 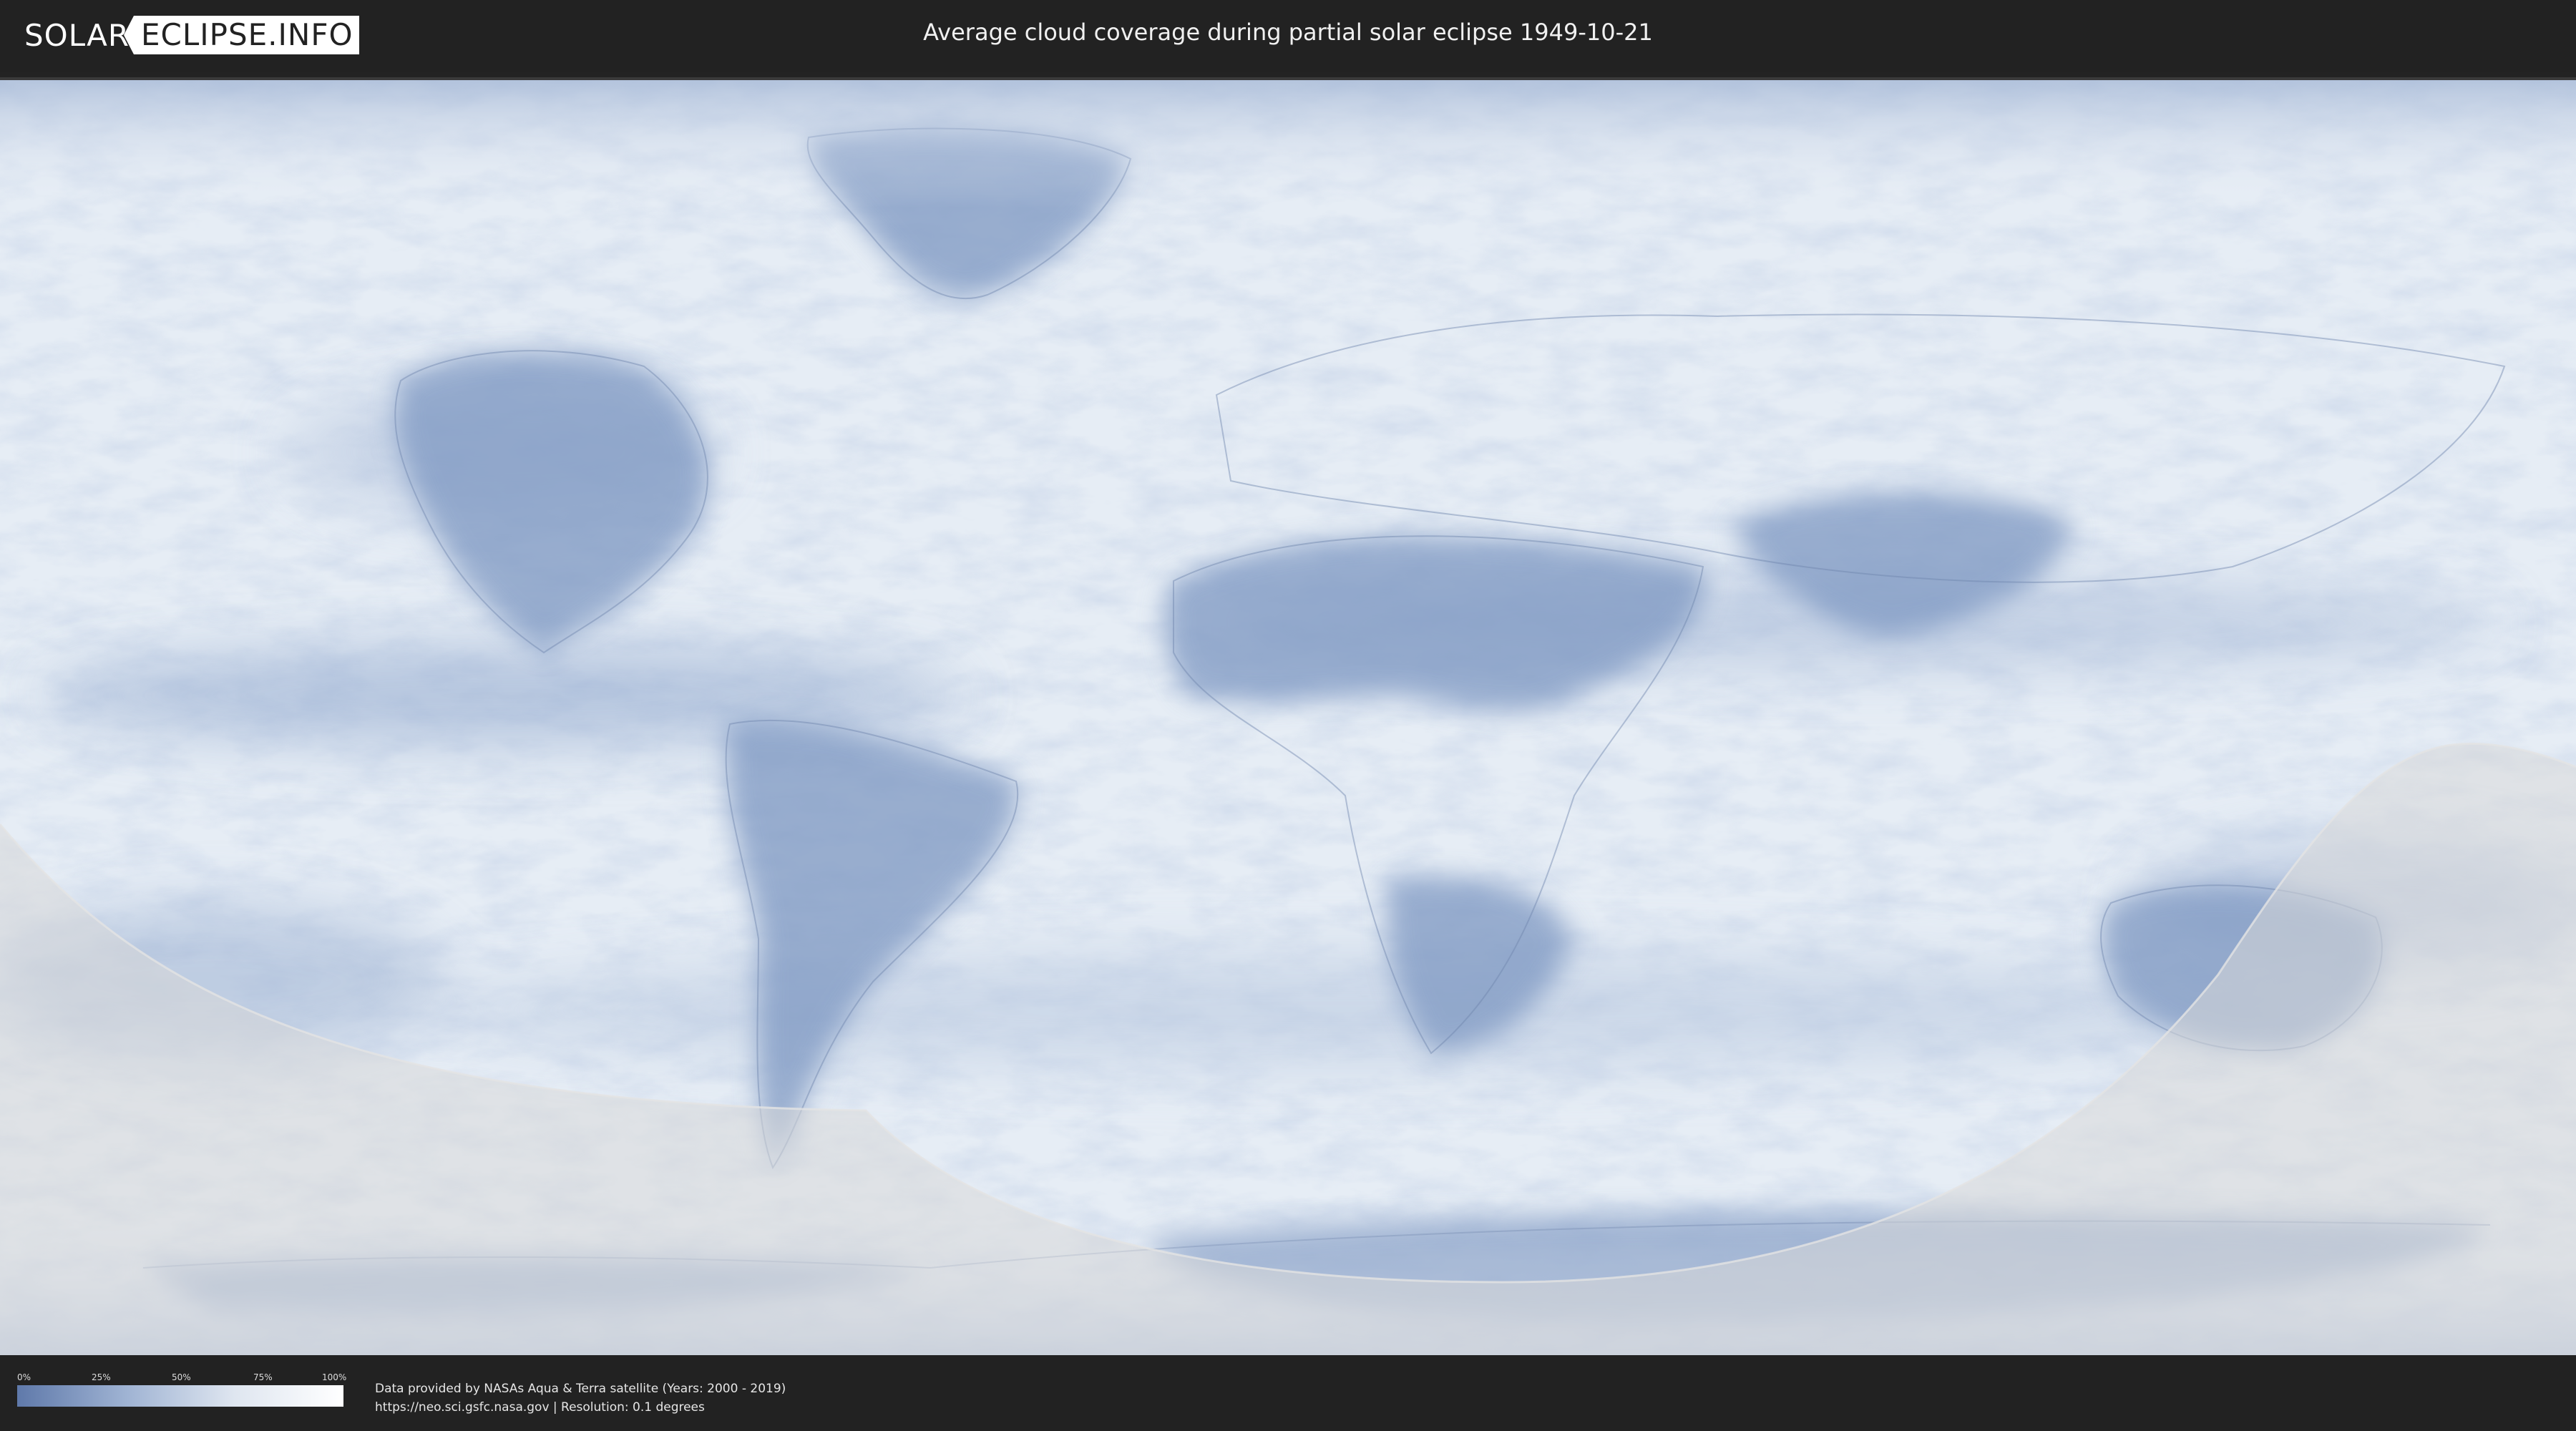 I want to click on cloud-coverage-legend: 0% 25% 50% 75% 100%, so click(x=182, y=1389).